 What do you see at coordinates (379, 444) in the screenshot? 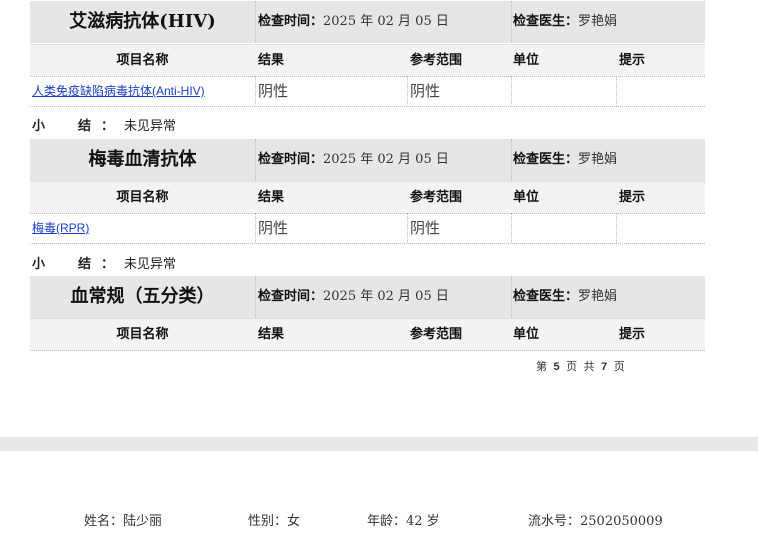
I see `page-separator` at bounding box center [379, 444].